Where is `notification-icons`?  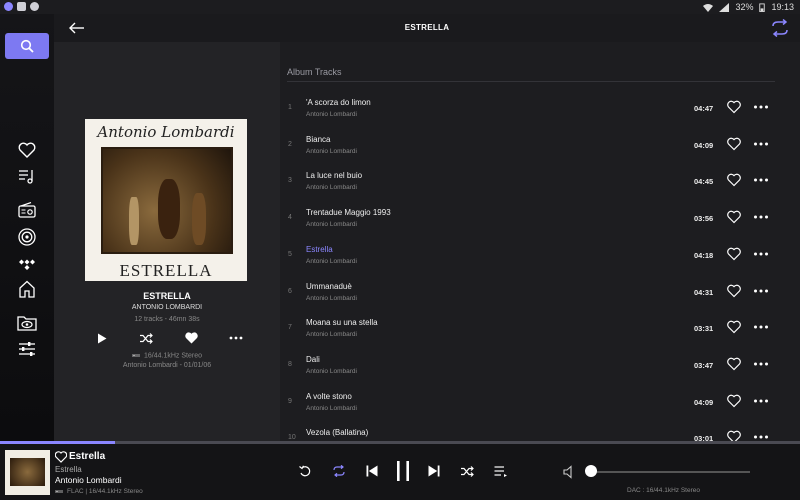
notification-icons is located at coordinates (21, 6).